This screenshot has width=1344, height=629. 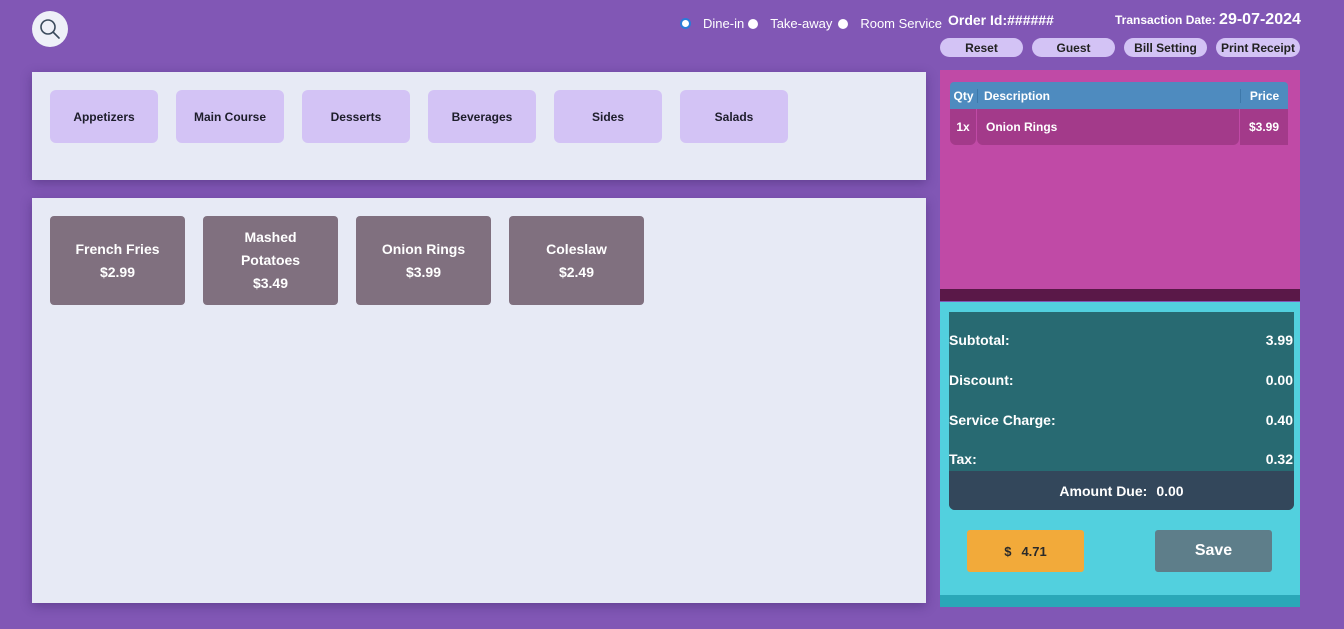 What do you see at coordinates (1120, 601) in the screenshot?
I see `totals-panel-footer` at bounding box center [1120, 601].